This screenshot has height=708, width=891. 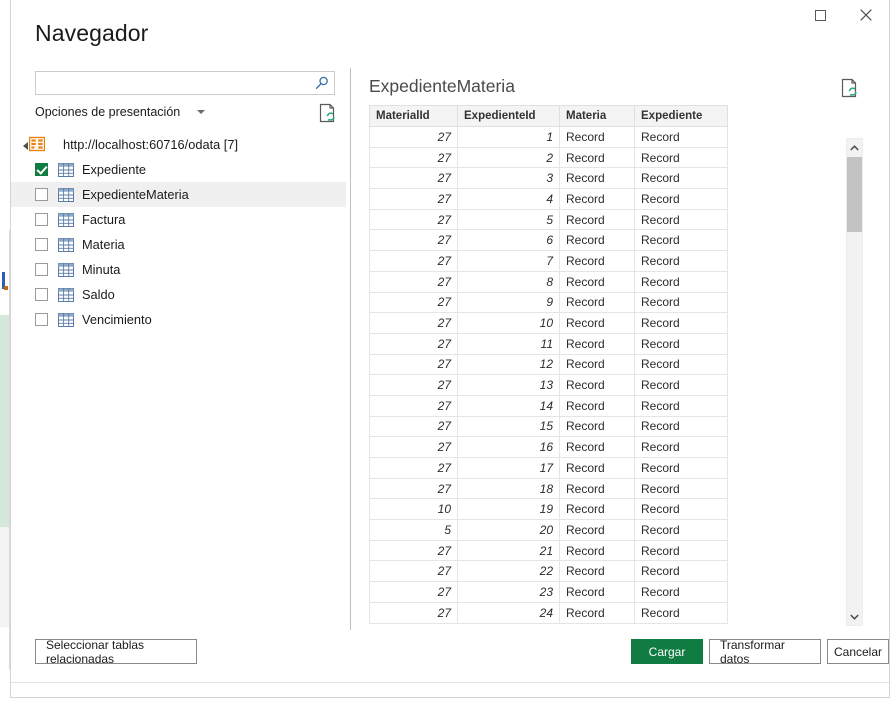 What do you see at coordinates (104, 219) in the screenshot?
I see `tree-item-label: Factura` at bounding box center [104, 219].